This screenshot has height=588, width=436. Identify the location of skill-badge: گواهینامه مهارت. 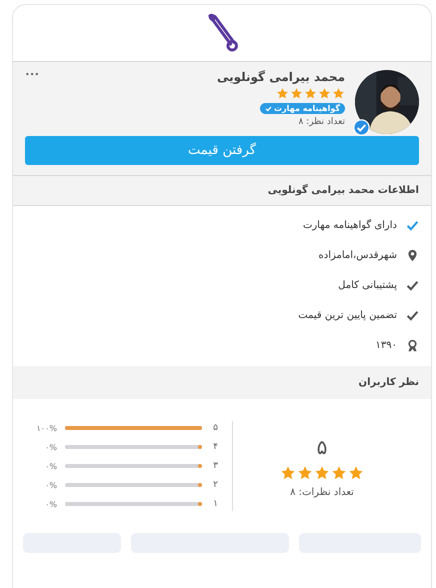
(302, 108).